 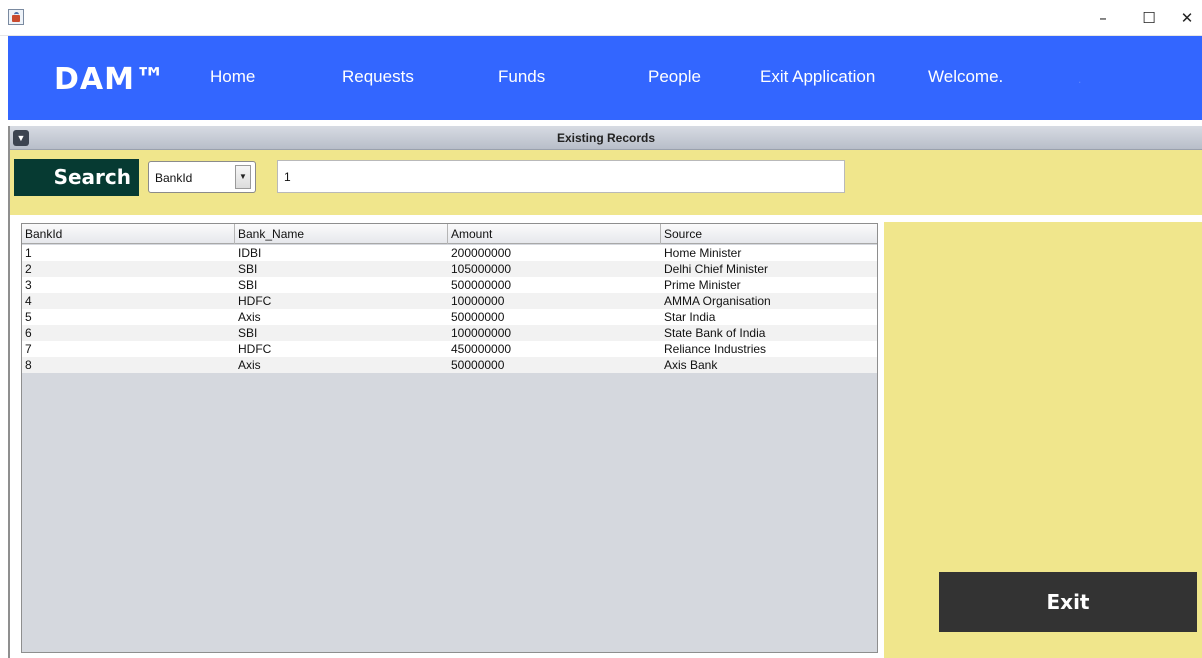 I want to click on column-header-bank-name: Bank_Name, so click(x=341, y=234).